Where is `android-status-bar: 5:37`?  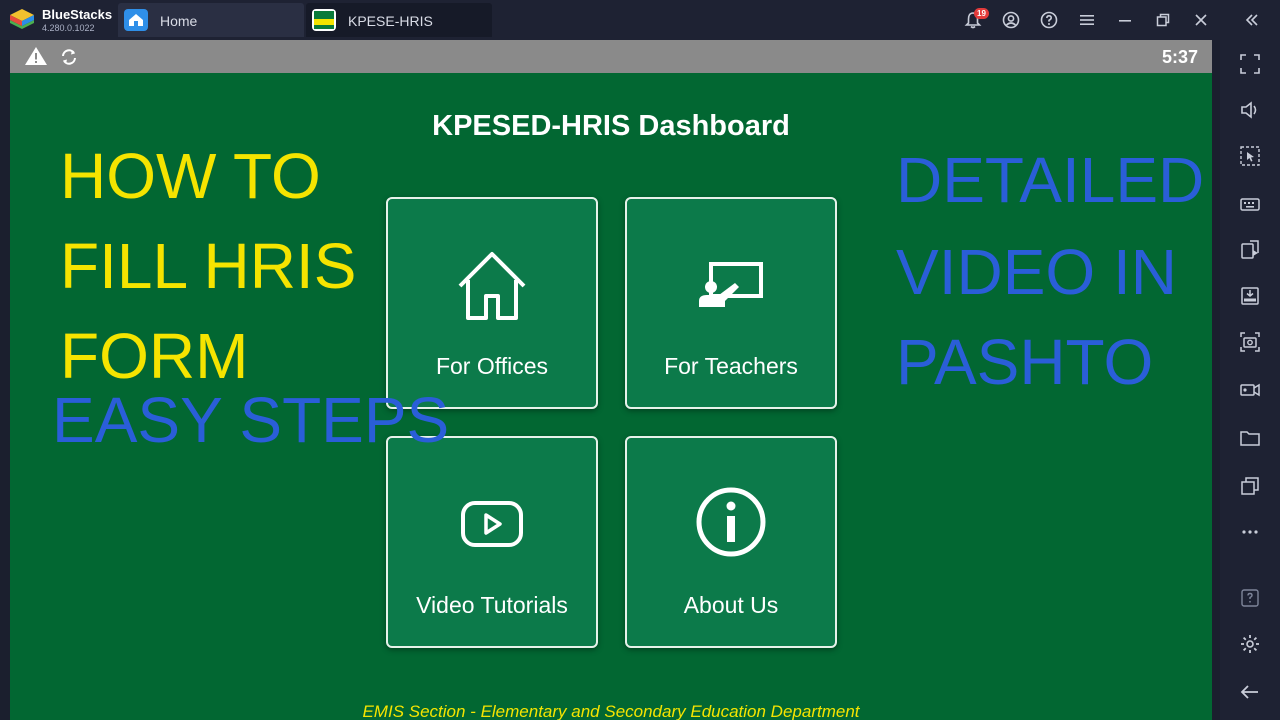 android-status-bar: 5:37 is located at coordinates (611, 56).